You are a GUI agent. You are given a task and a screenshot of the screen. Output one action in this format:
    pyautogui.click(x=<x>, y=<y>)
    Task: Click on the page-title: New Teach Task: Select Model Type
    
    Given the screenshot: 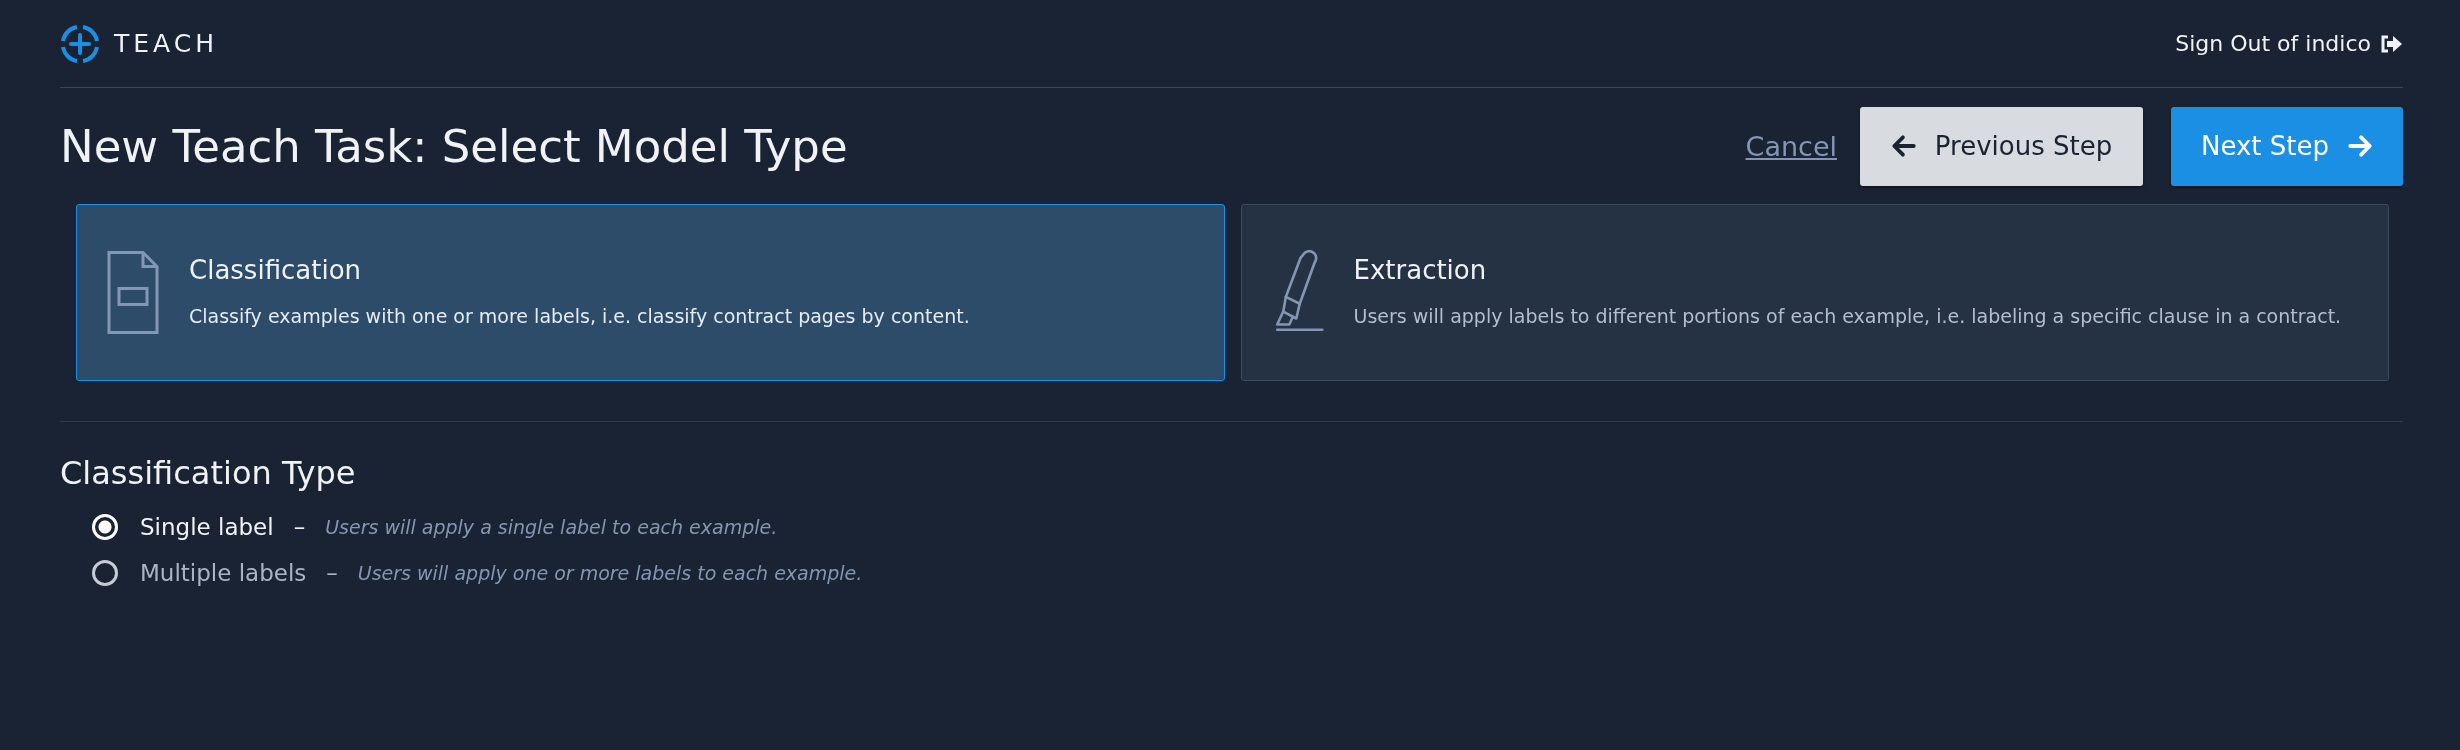 What is the action you would take?
    pyautogui.click(x=454, y=146)
    